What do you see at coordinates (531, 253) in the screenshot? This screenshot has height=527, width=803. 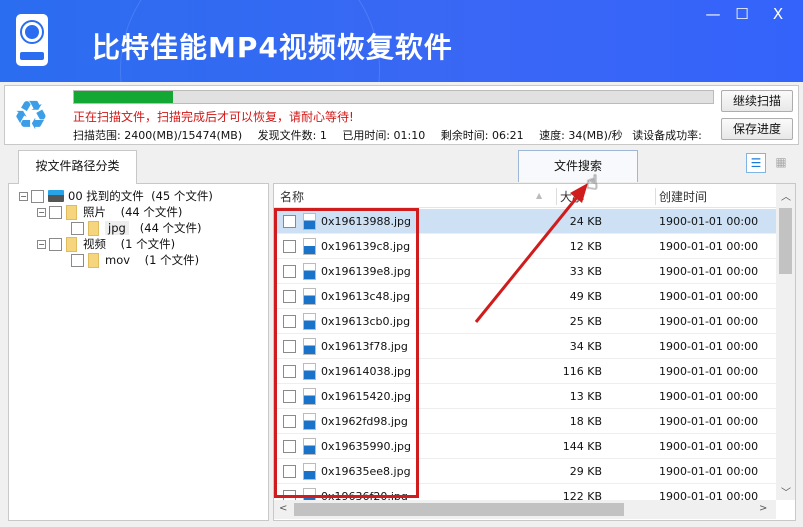 I see `annotation-arrow` at bounding box center [531, 253].